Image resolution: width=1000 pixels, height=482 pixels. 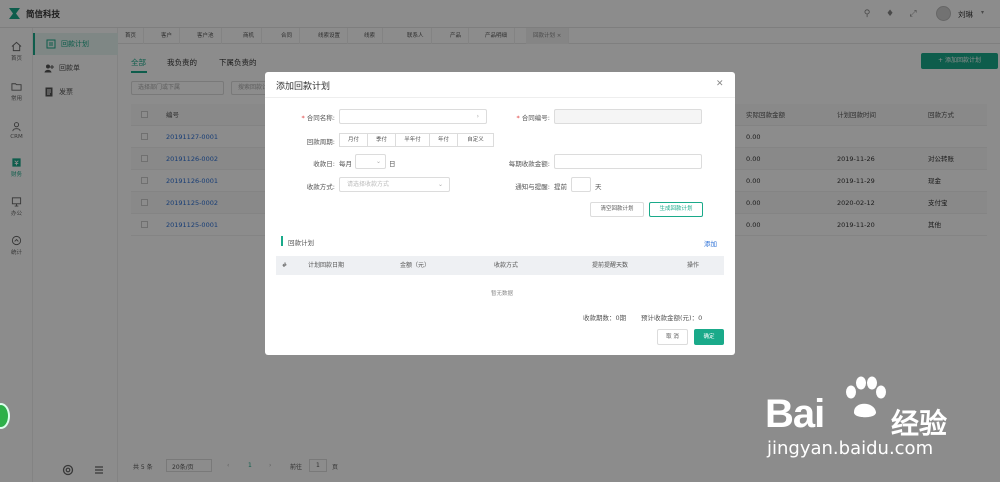 I want to click on cycle-label: 回款周期:, so click(x=320, y=142).